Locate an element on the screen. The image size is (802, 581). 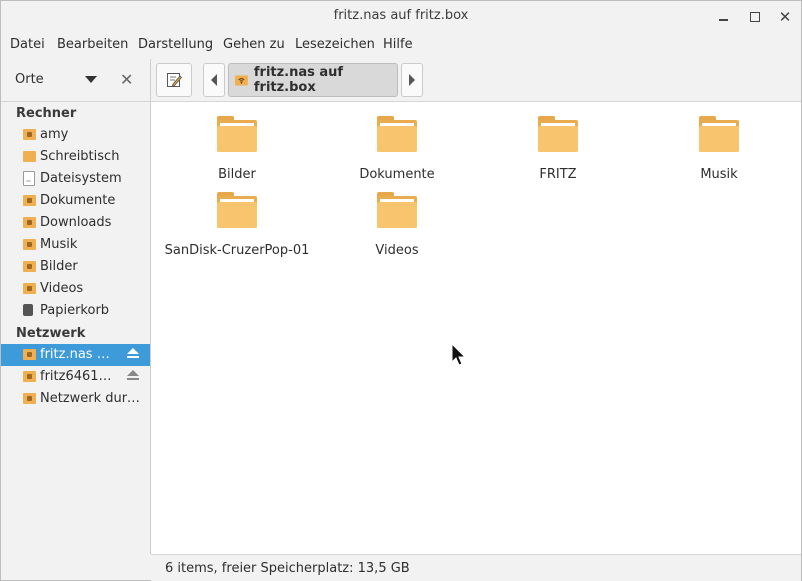
menu-lesezeichen: Lesezeichen is located at coordinates (335, 44).